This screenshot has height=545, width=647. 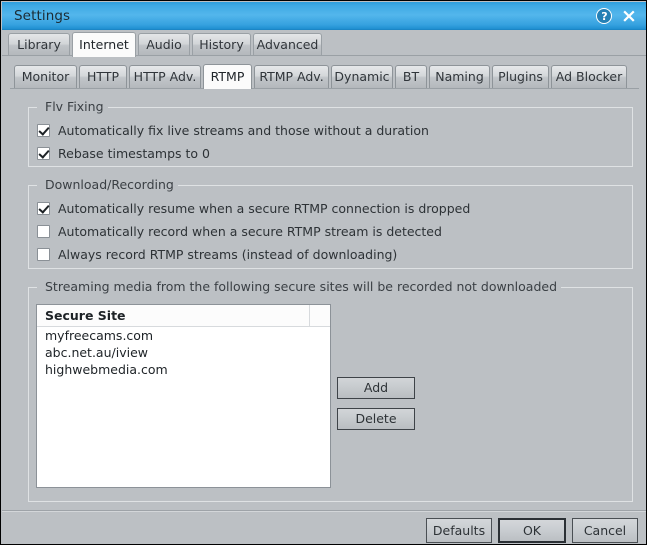 I want to click on subtab-naming: Naming, so click(x=459, y=76).